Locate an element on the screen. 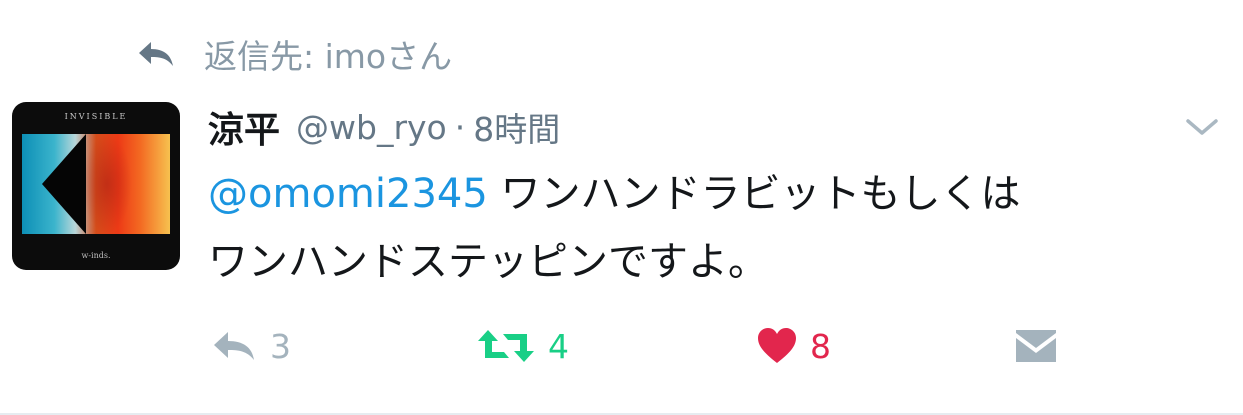 Image resolution: width=1243 pixels, height=415 pixels. like-button: 8 is located at coordinates (793, 346).